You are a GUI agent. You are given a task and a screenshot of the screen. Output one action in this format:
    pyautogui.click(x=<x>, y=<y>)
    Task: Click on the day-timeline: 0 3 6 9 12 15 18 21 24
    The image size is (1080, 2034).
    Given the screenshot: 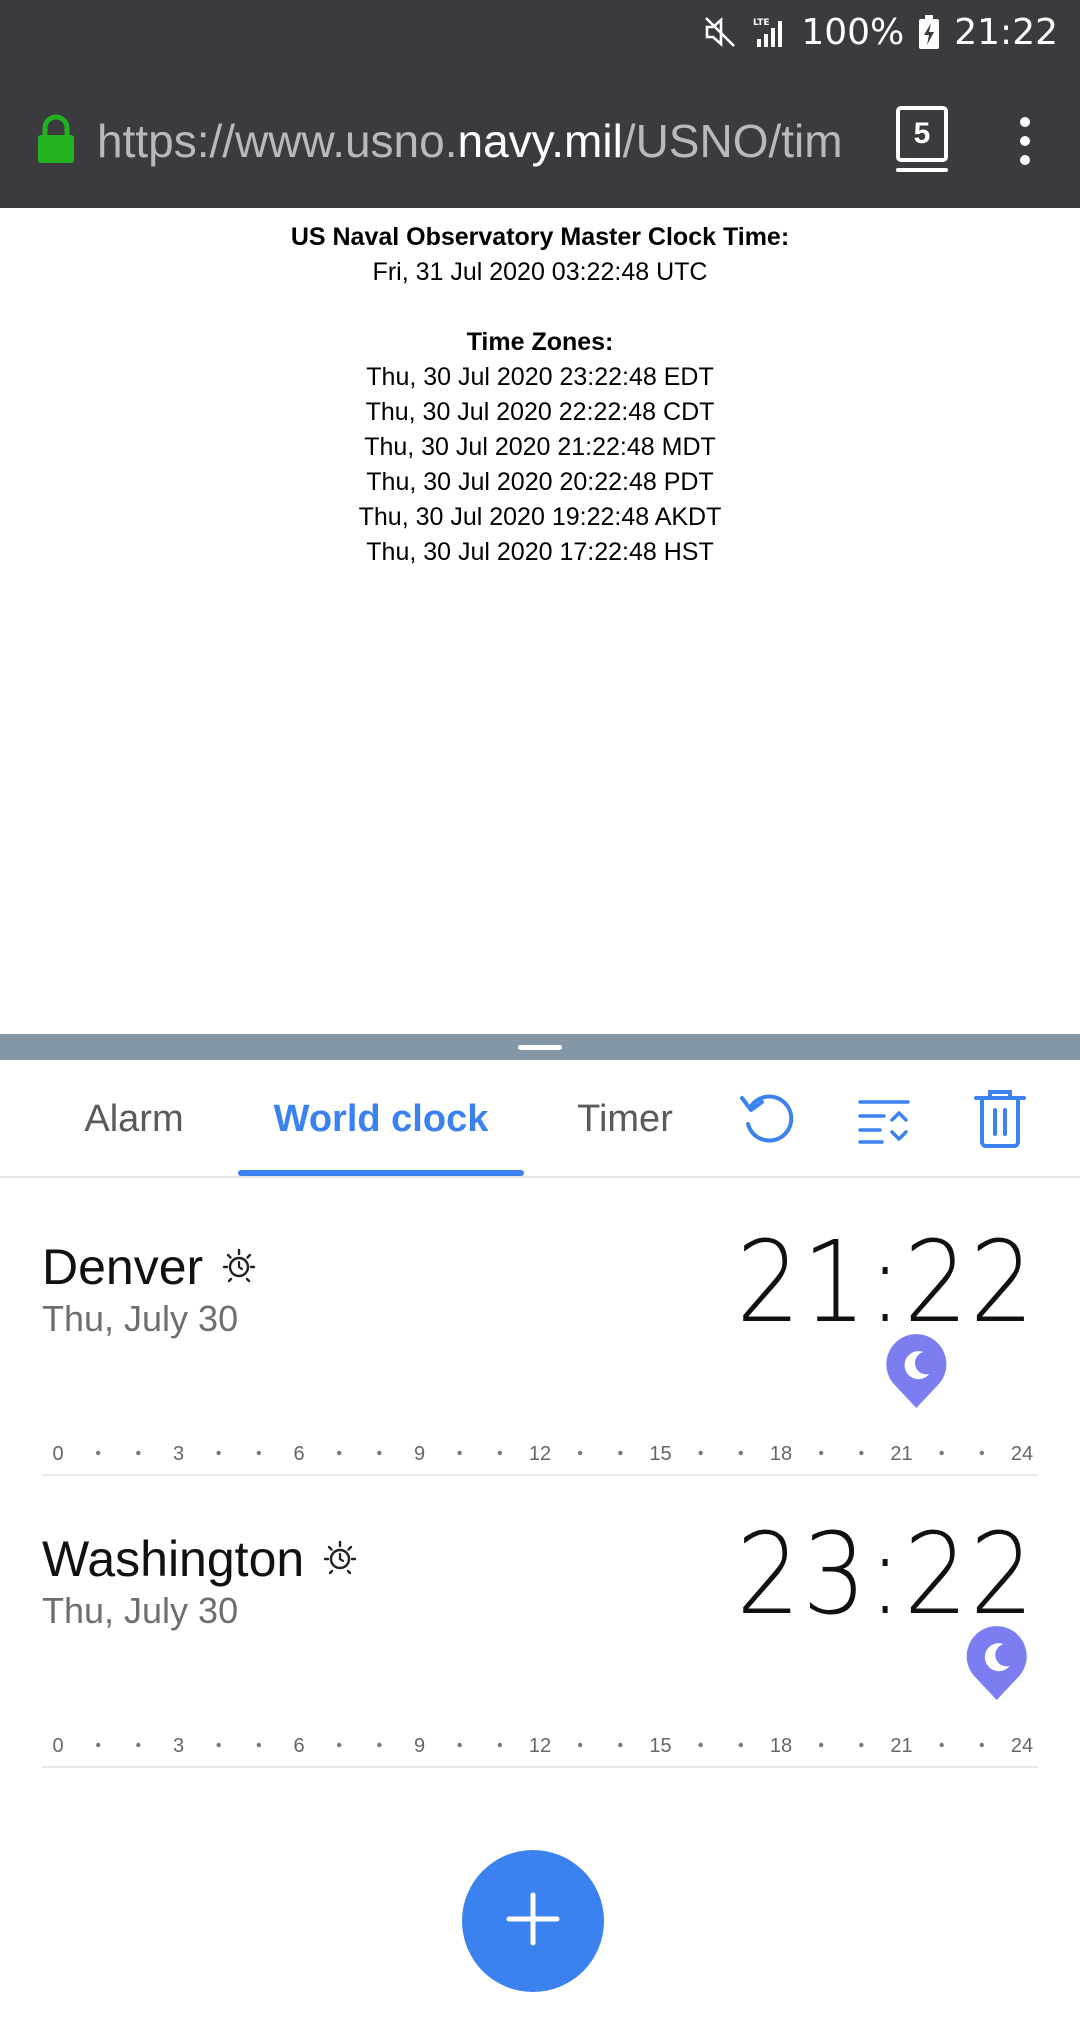 What is the action you would take?
    pyautogui.click(x=540, y=1699)
    